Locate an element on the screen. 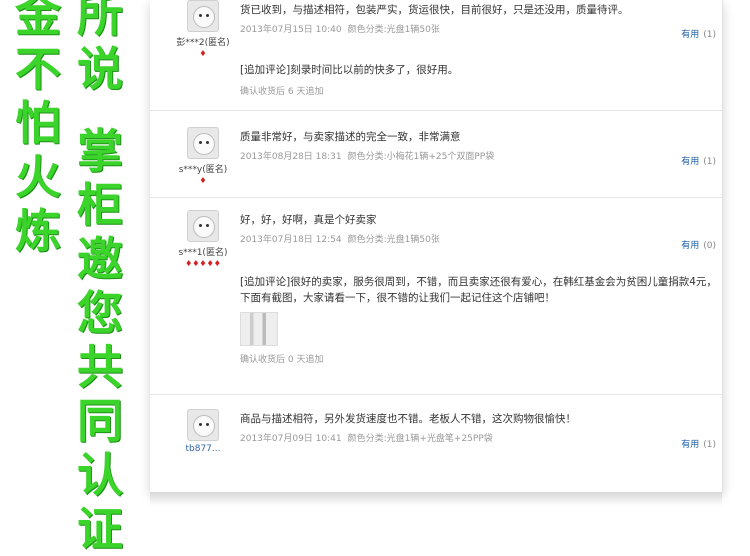 This screenshot has width=750, height=556. additional-text: [追加评论]刻录时间比以前的快多了，很好用。 is located at coordinates (349, 70).